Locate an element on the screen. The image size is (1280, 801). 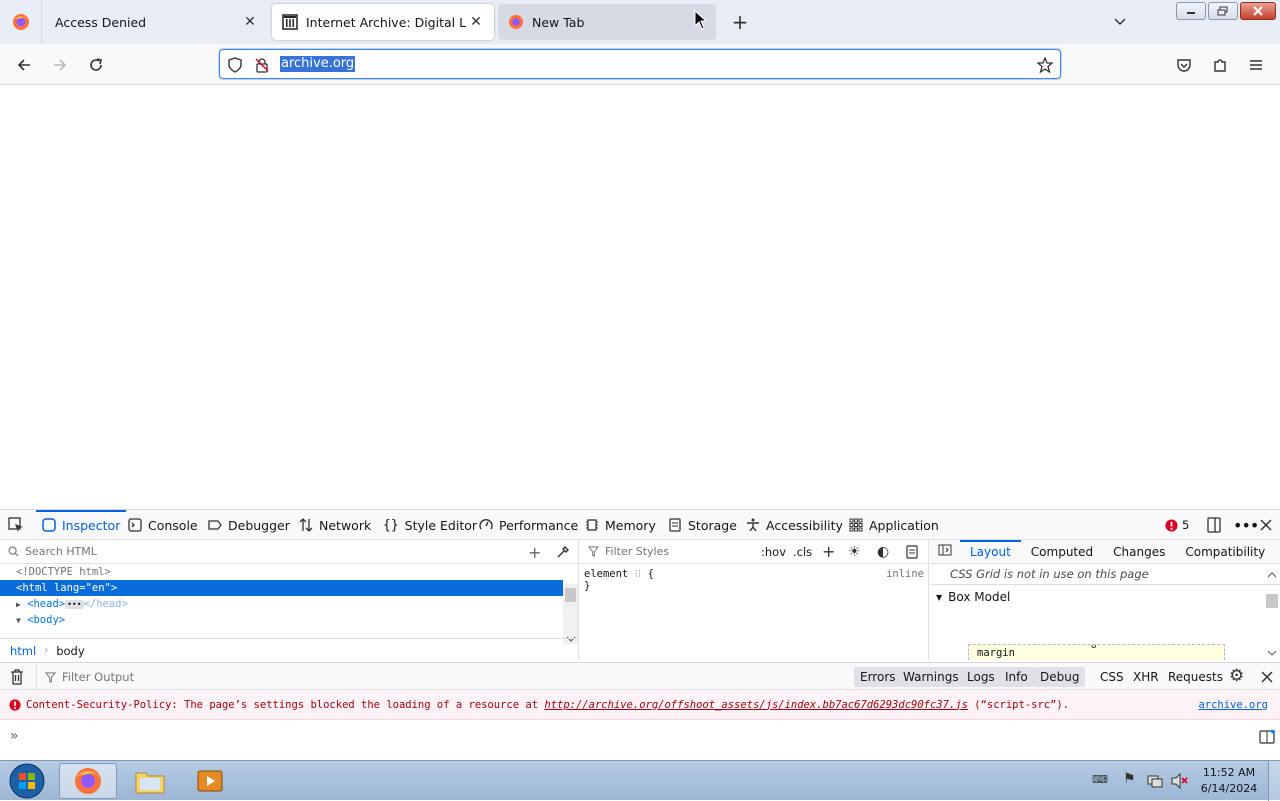
list-all-tabs-button is located at coordinates (1120, 22).